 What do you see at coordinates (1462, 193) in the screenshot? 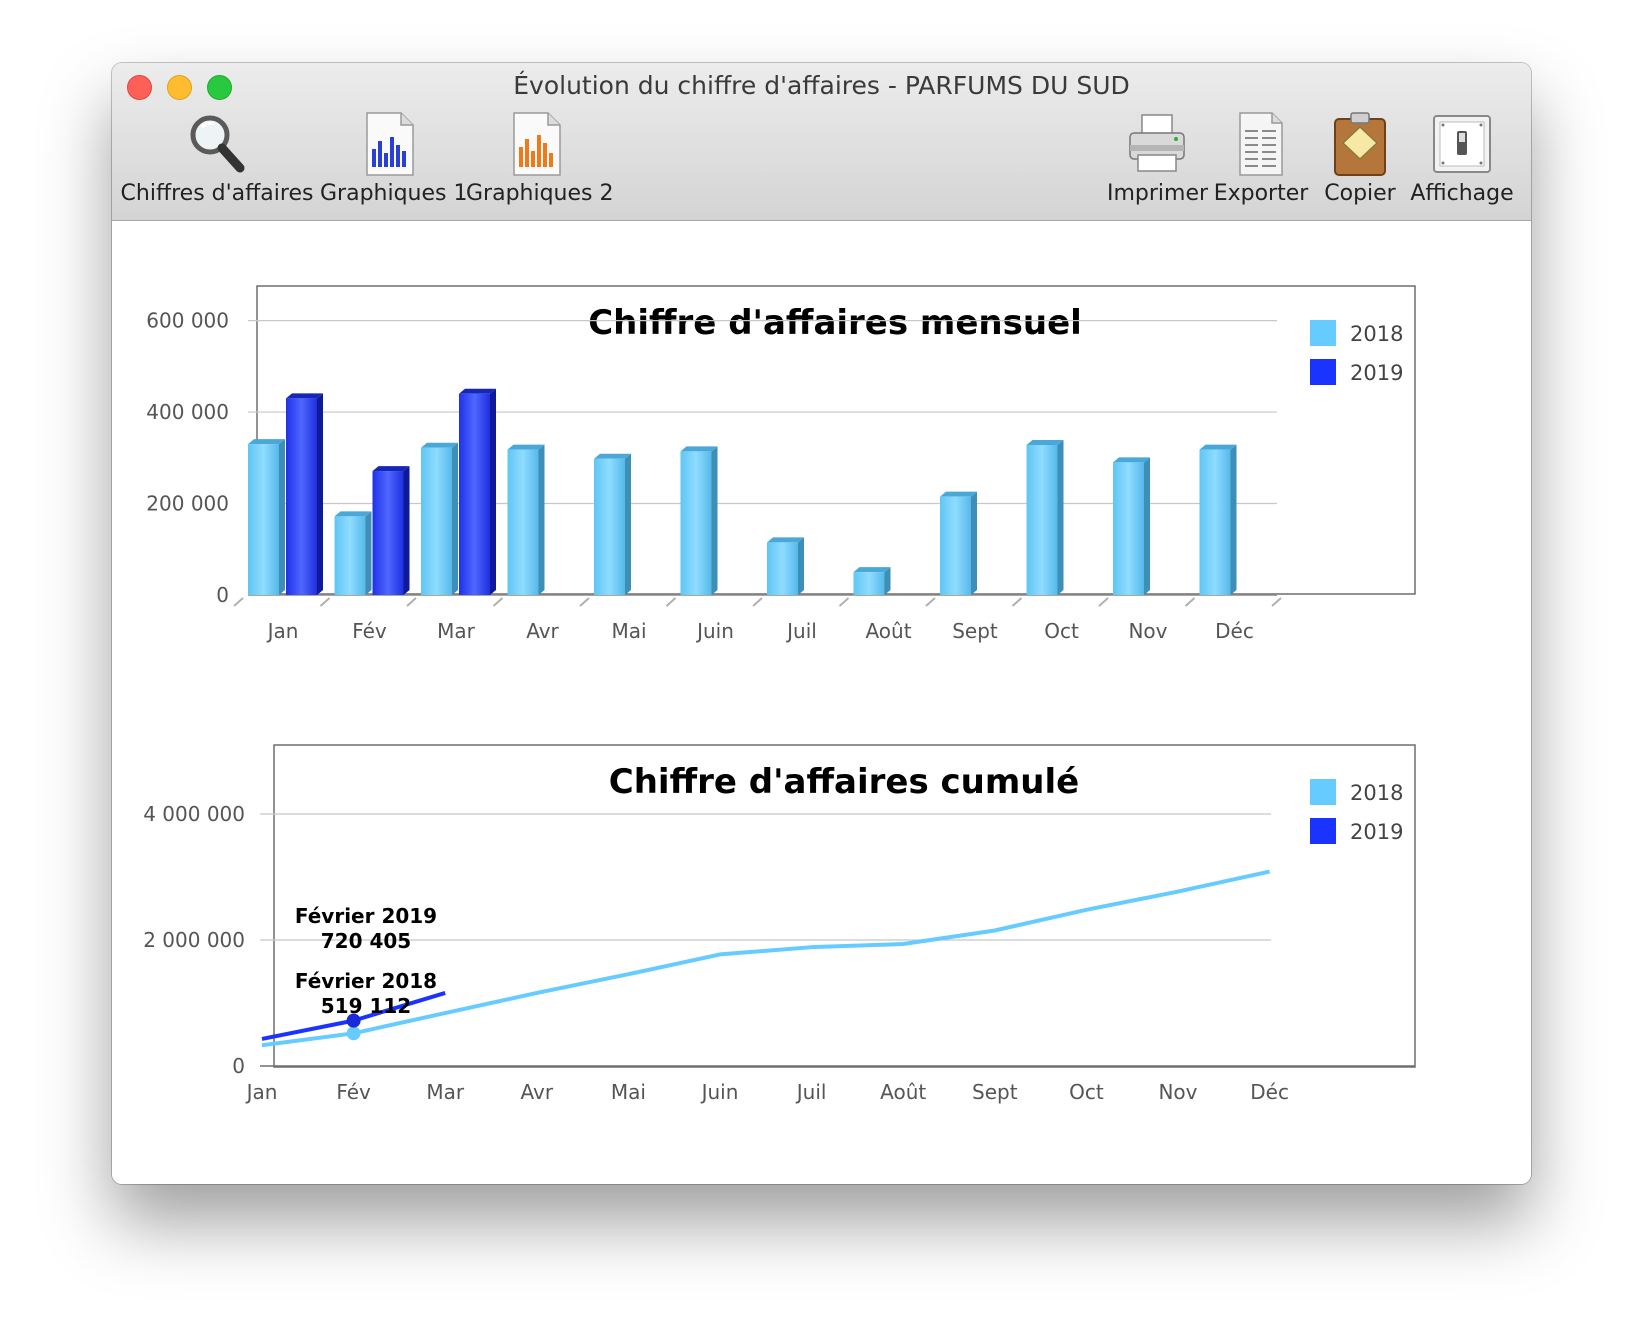
I see `toolbar-affichage-label: Affichage` at bounding box center [1462, 193].